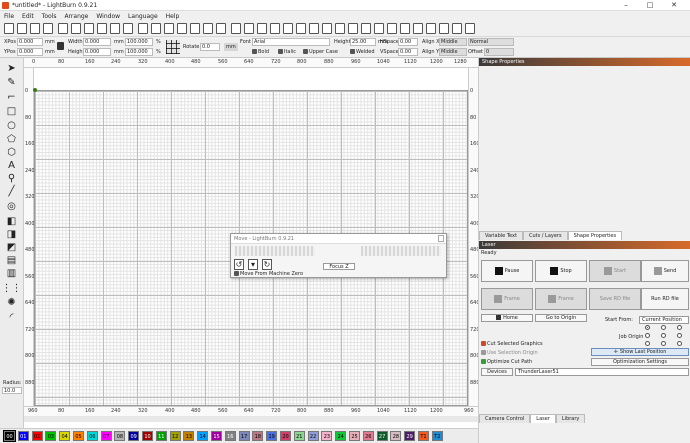 The height and width of the screenshot is (443, 690). What do you see at coordinates (37, 436) in the screenshot?
I see `palette-swatch-02: 02` at bounding box center [37, 436].